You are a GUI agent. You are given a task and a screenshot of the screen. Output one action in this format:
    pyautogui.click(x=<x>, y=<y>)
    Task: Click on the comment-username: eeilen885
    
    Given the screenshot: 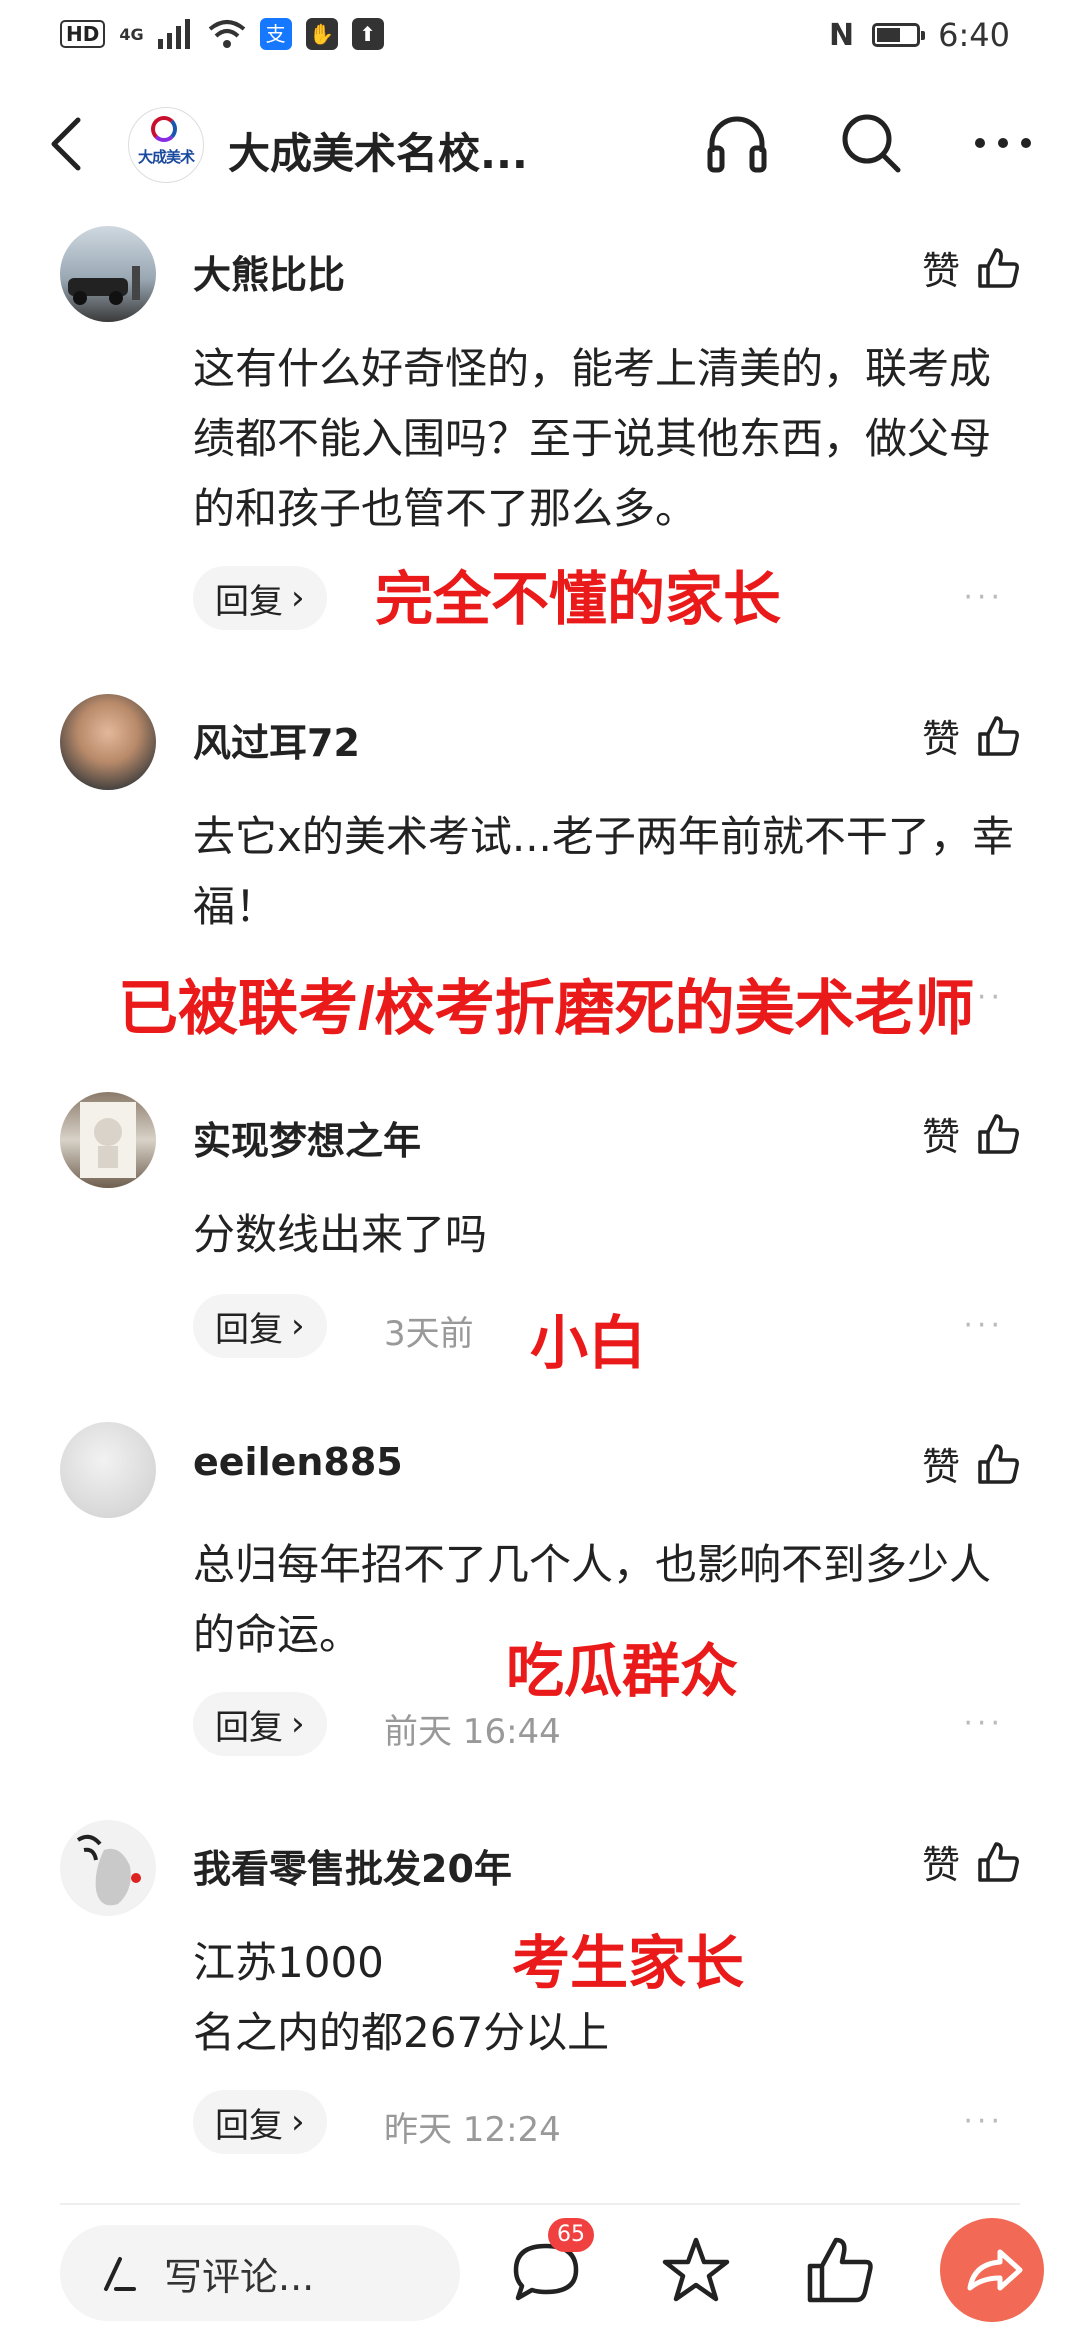 What is the action you would take?
    pyautogui.click(x=298, y=1462)
    